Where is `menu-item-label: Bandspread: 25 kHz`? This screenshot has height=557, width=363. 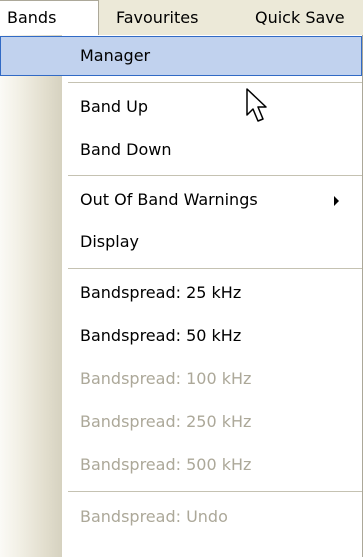
menu-item-label: Bandspread: 25 kHz is located at coordinates (161, 292).